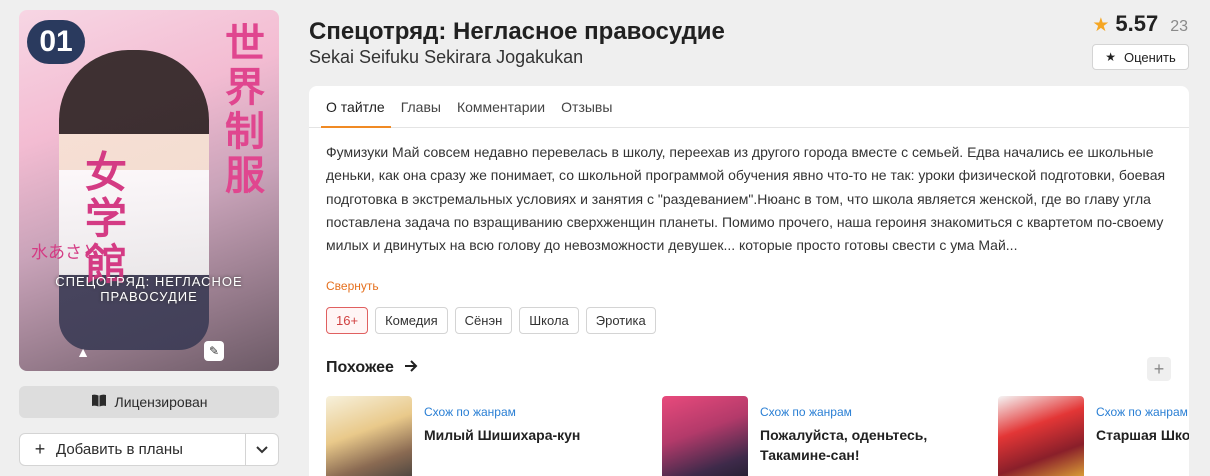 The image size is (1210, 476). I want to click on page-title: Спецотряд: Негласное правосудие, so click(517, 31).